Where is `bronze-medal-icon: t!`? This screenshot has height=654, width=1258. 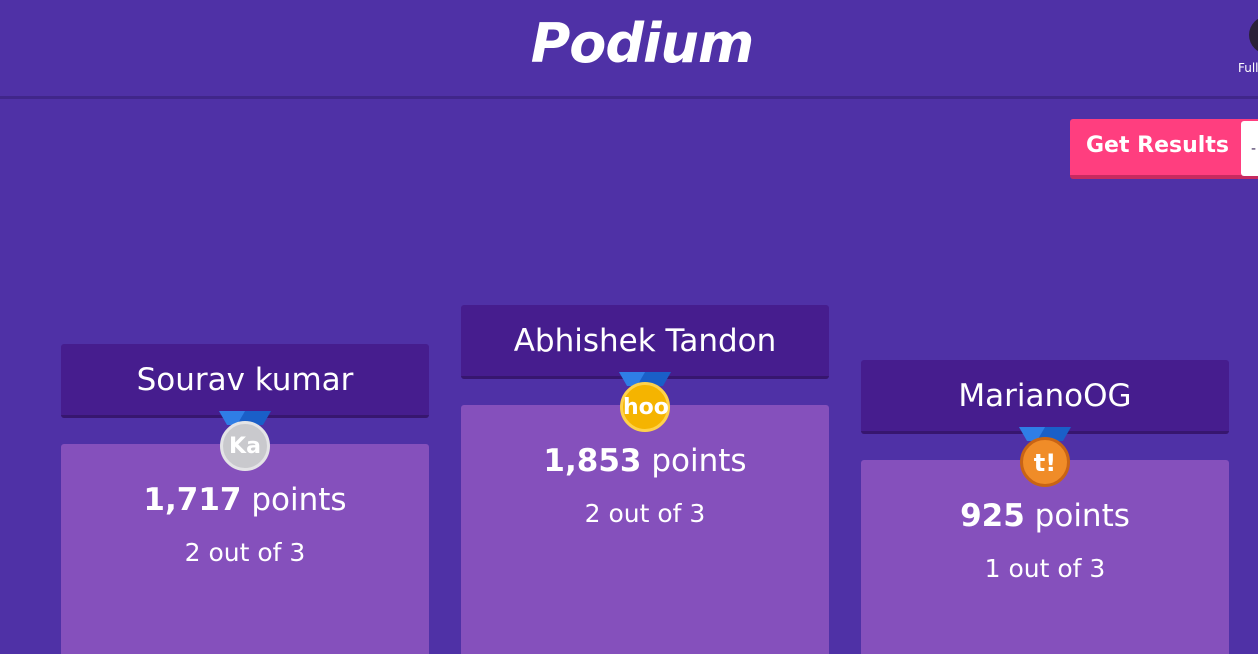
bronze-medal-icon: t! is located at coordinates (1045, 457).